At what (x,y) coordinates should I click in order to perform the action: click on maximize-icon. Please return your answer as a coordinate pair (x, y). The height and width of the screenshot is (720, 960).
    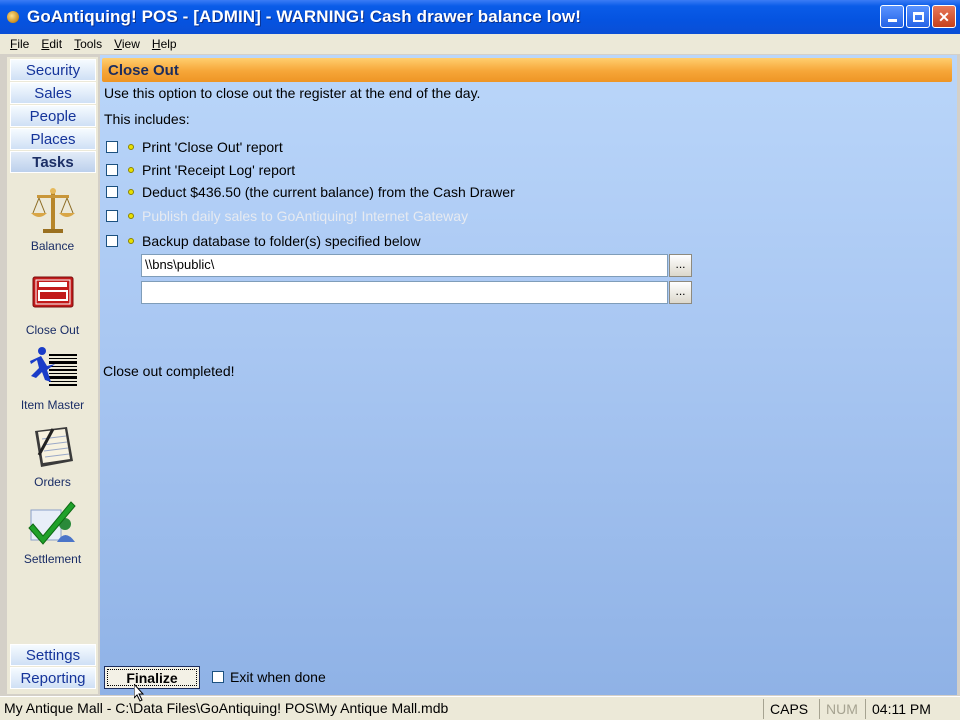
    Looking at the image, I should click on (918, 16).